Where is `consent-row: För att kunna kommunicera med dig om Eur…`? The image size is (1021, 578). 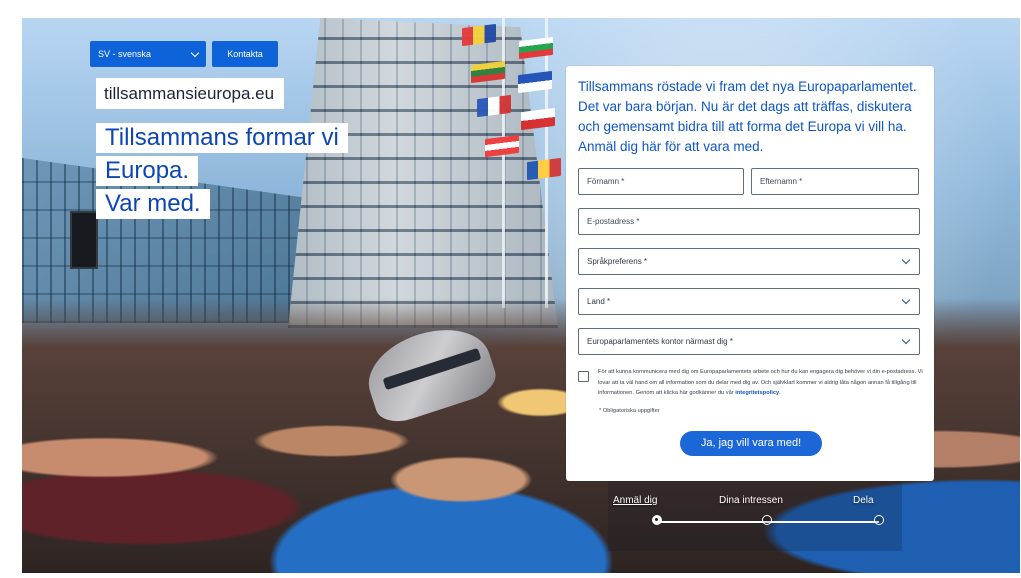
consent-row: För att kunna kommunicera med dig om Eur… is located at coordinates (751, 385).